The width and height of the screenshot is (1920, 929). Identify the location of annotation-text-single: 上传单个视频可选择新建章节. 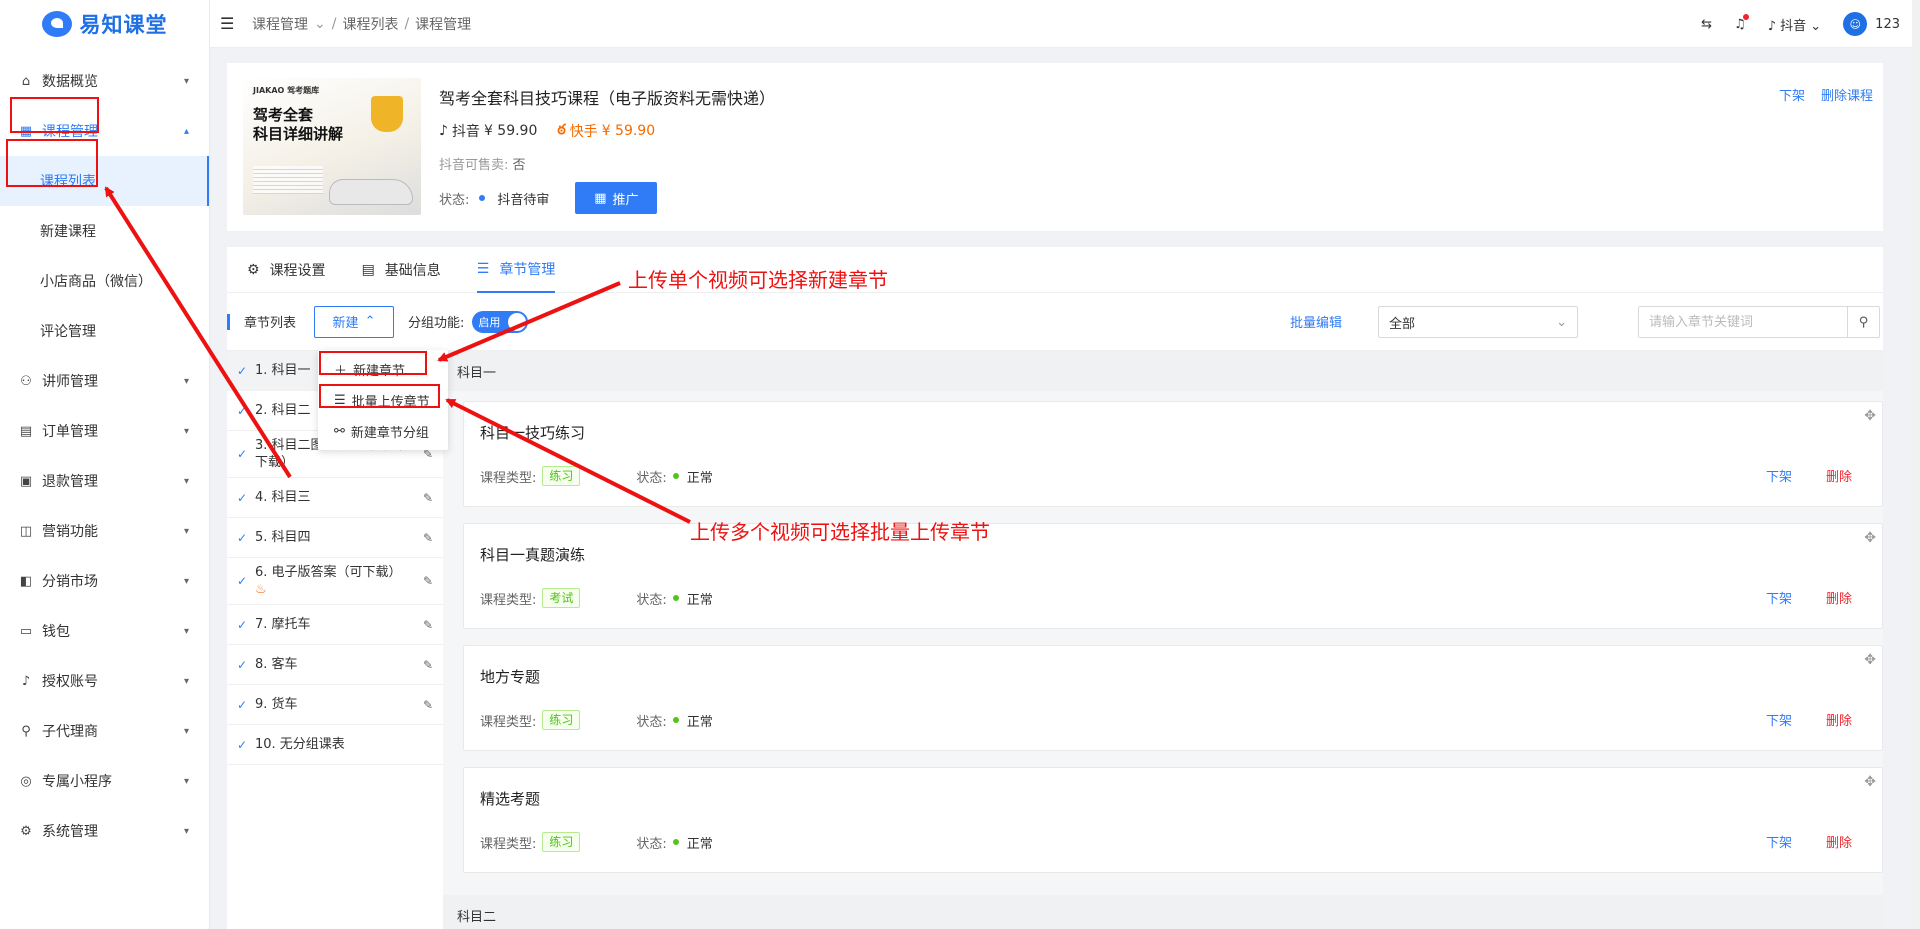
(758, 280).